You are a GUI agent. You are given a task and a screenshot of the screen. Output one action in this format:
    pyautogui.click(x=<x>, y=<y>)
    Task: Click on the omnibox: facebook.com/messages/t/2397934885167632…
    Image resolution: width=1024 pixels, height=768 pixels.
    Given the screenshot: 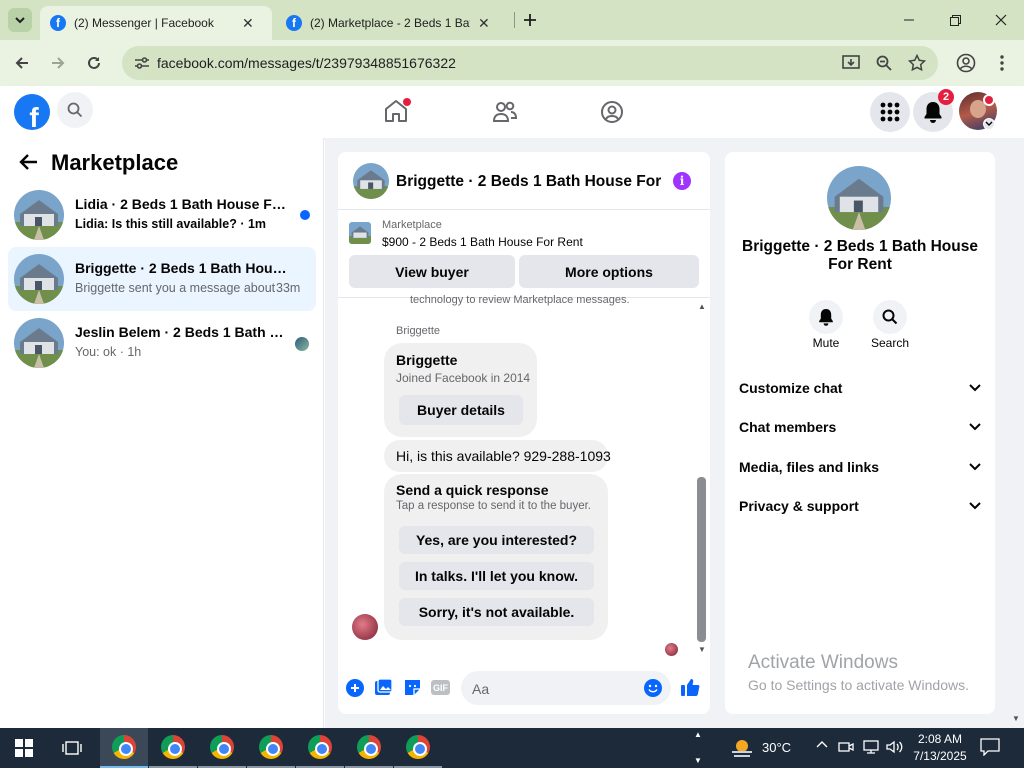 What is the action you would take?
    pyautogui.click(x=530, y=63)
    